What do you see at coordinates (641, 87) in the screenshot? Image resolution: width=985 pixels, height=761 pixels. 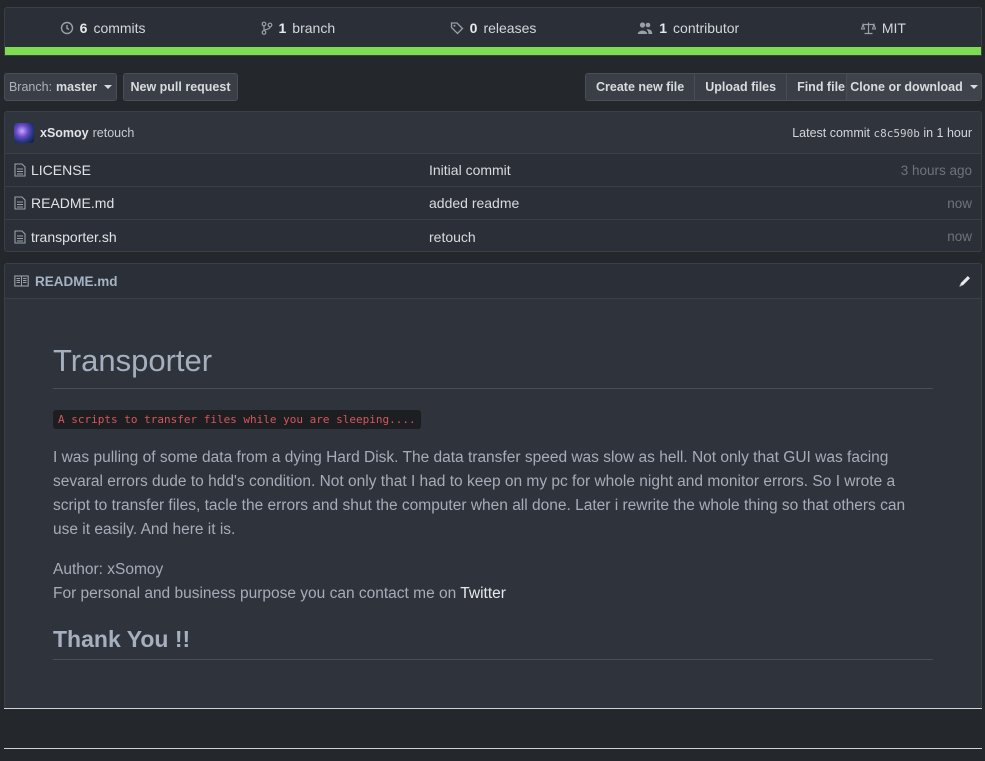 I see `create-new-file-button: Create new file` at bounding box center [641, 87].